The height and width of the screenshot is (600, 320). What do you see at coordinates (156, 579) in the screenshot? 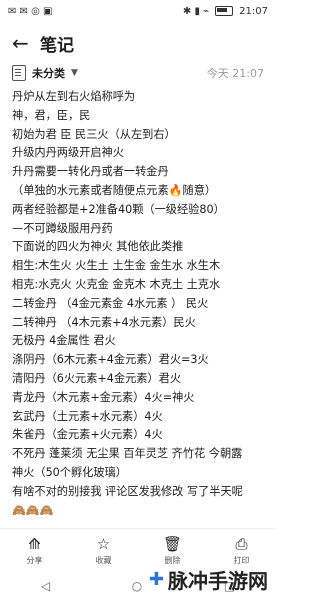
I see `watermark-logo-icon: ✚` at bounding box center [156, 579].